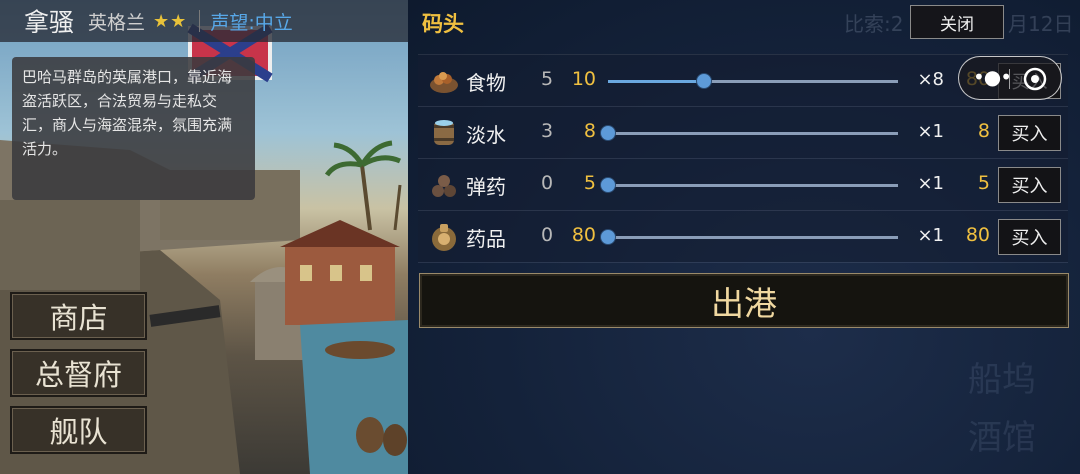  I want to click on dock-title: 码头, so click(443, 24).